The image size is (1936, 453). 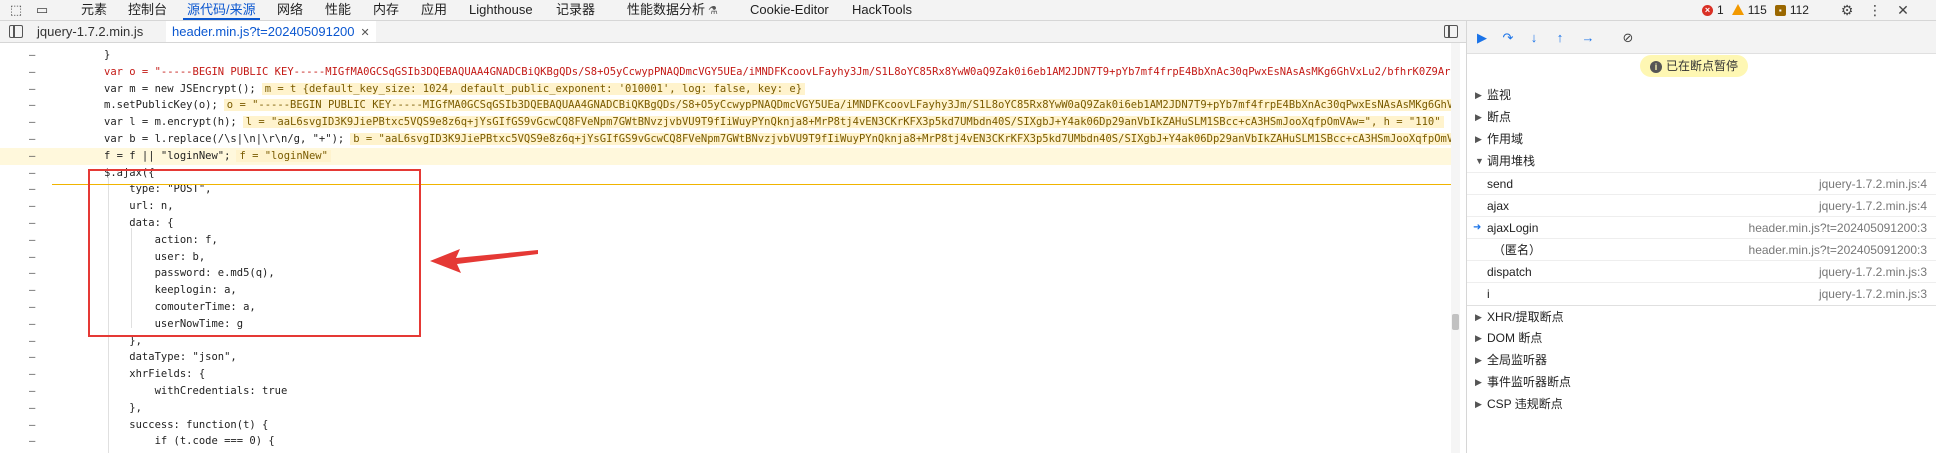 What do you see at coordinates (730, 374) in the screenshot?
I see `code-line: – xhrFields: {` at bounding box center [730, 374].